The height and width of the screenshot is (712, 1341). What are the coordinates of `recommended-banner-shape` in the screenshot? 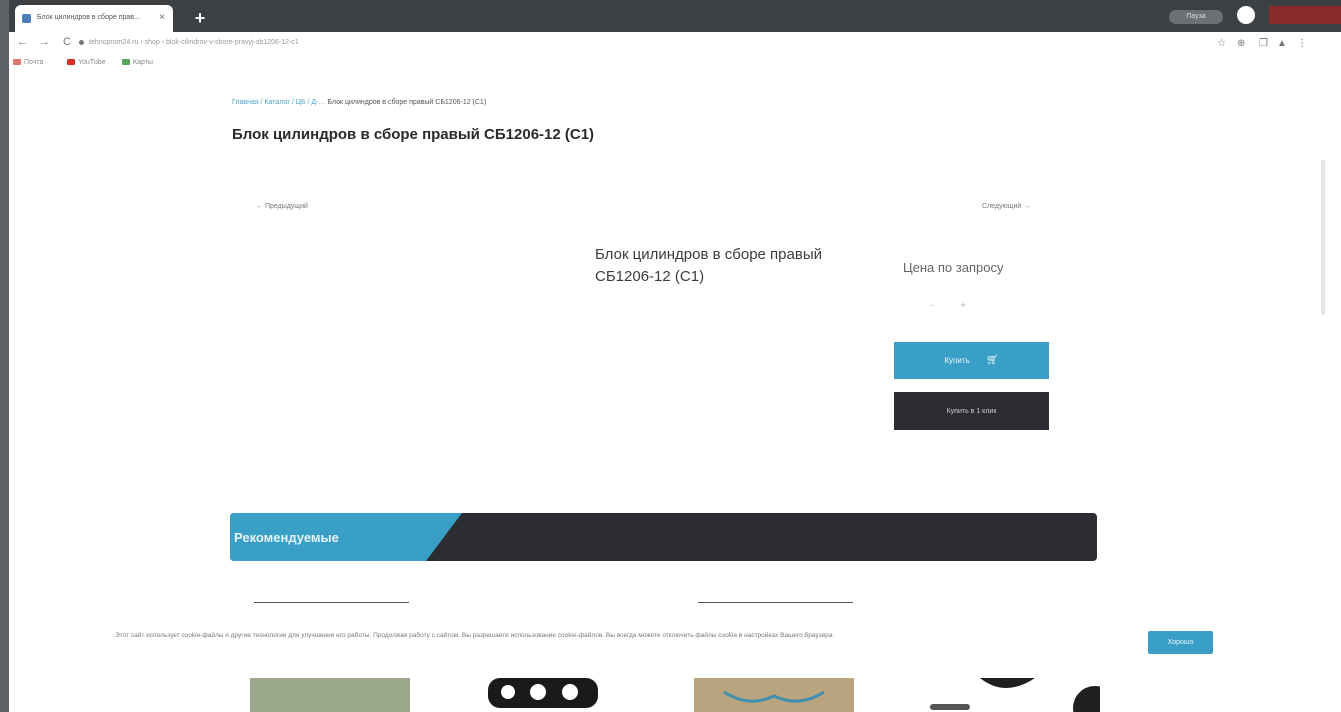 It's located at (663, 537).